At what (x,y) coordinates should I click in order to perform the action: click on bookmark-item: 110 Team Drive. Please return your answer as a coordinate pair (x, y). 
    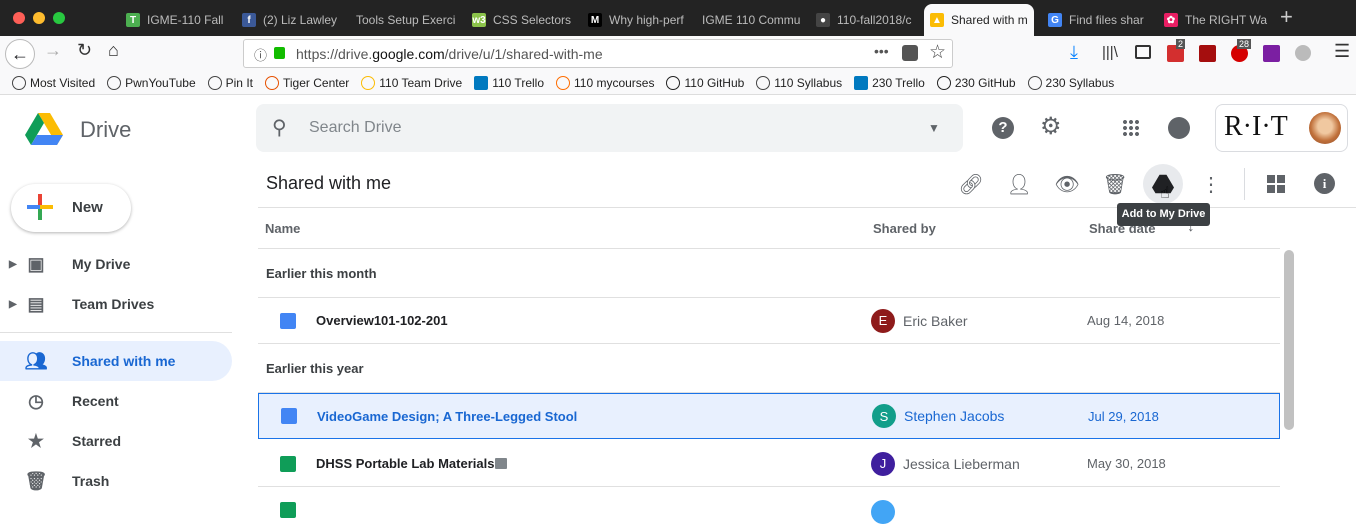
    Looking at the image, I should click on (411, 83).